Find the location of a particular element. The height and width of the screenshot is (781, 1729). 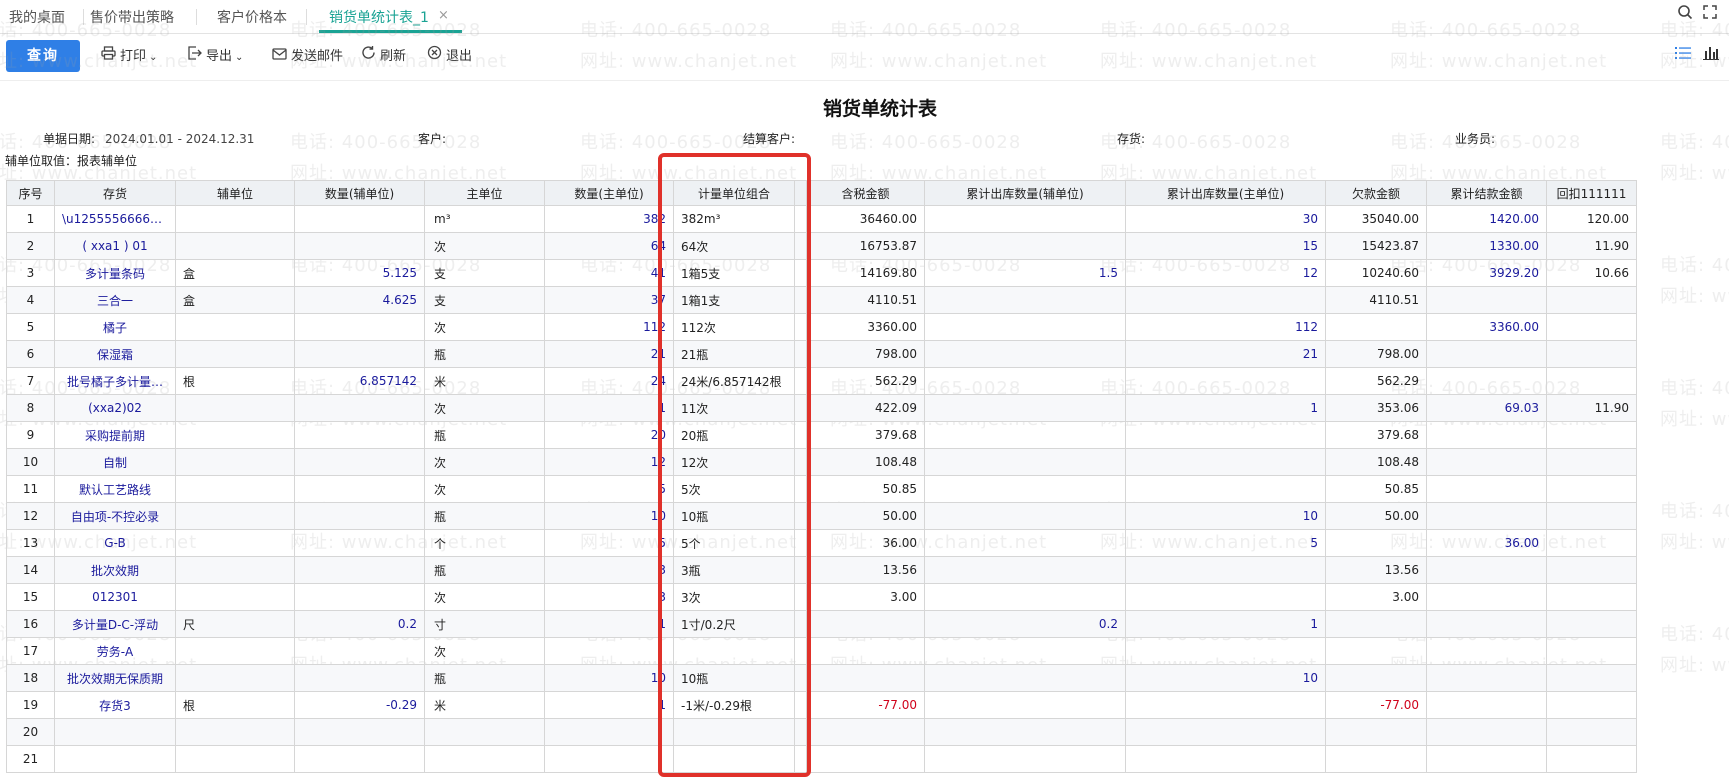

table-row: 15 012301 次 3 3次 3.00 3.00 is located at coordinates (821, 597).